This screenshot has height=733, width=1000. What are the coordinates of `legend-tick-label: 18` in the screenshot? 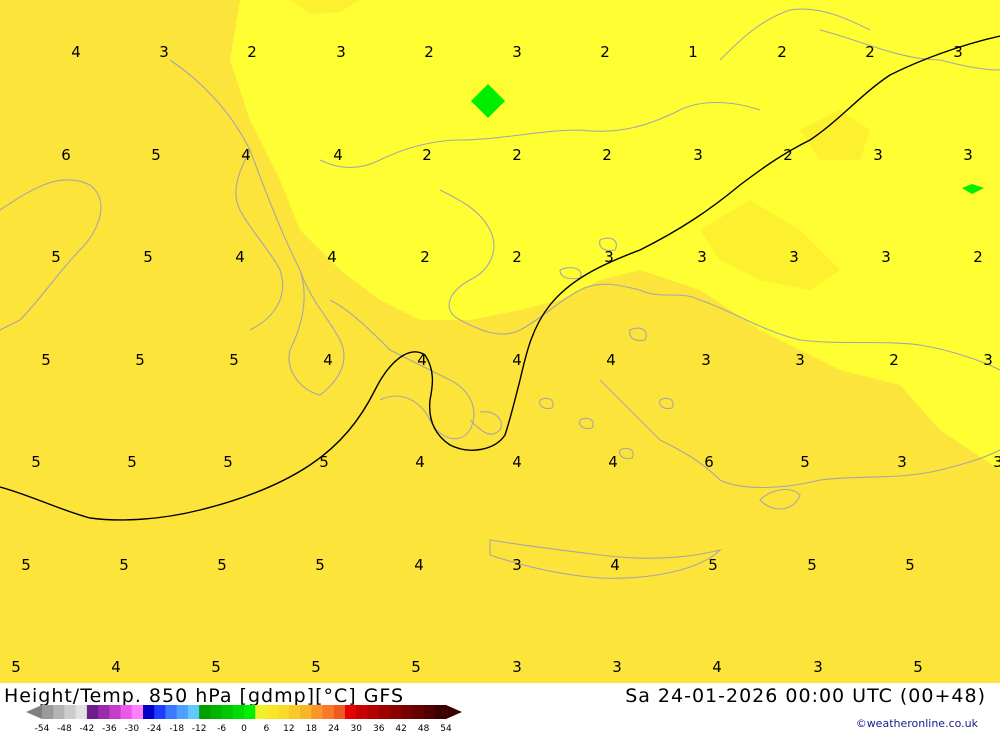 It's located at (312, 728).